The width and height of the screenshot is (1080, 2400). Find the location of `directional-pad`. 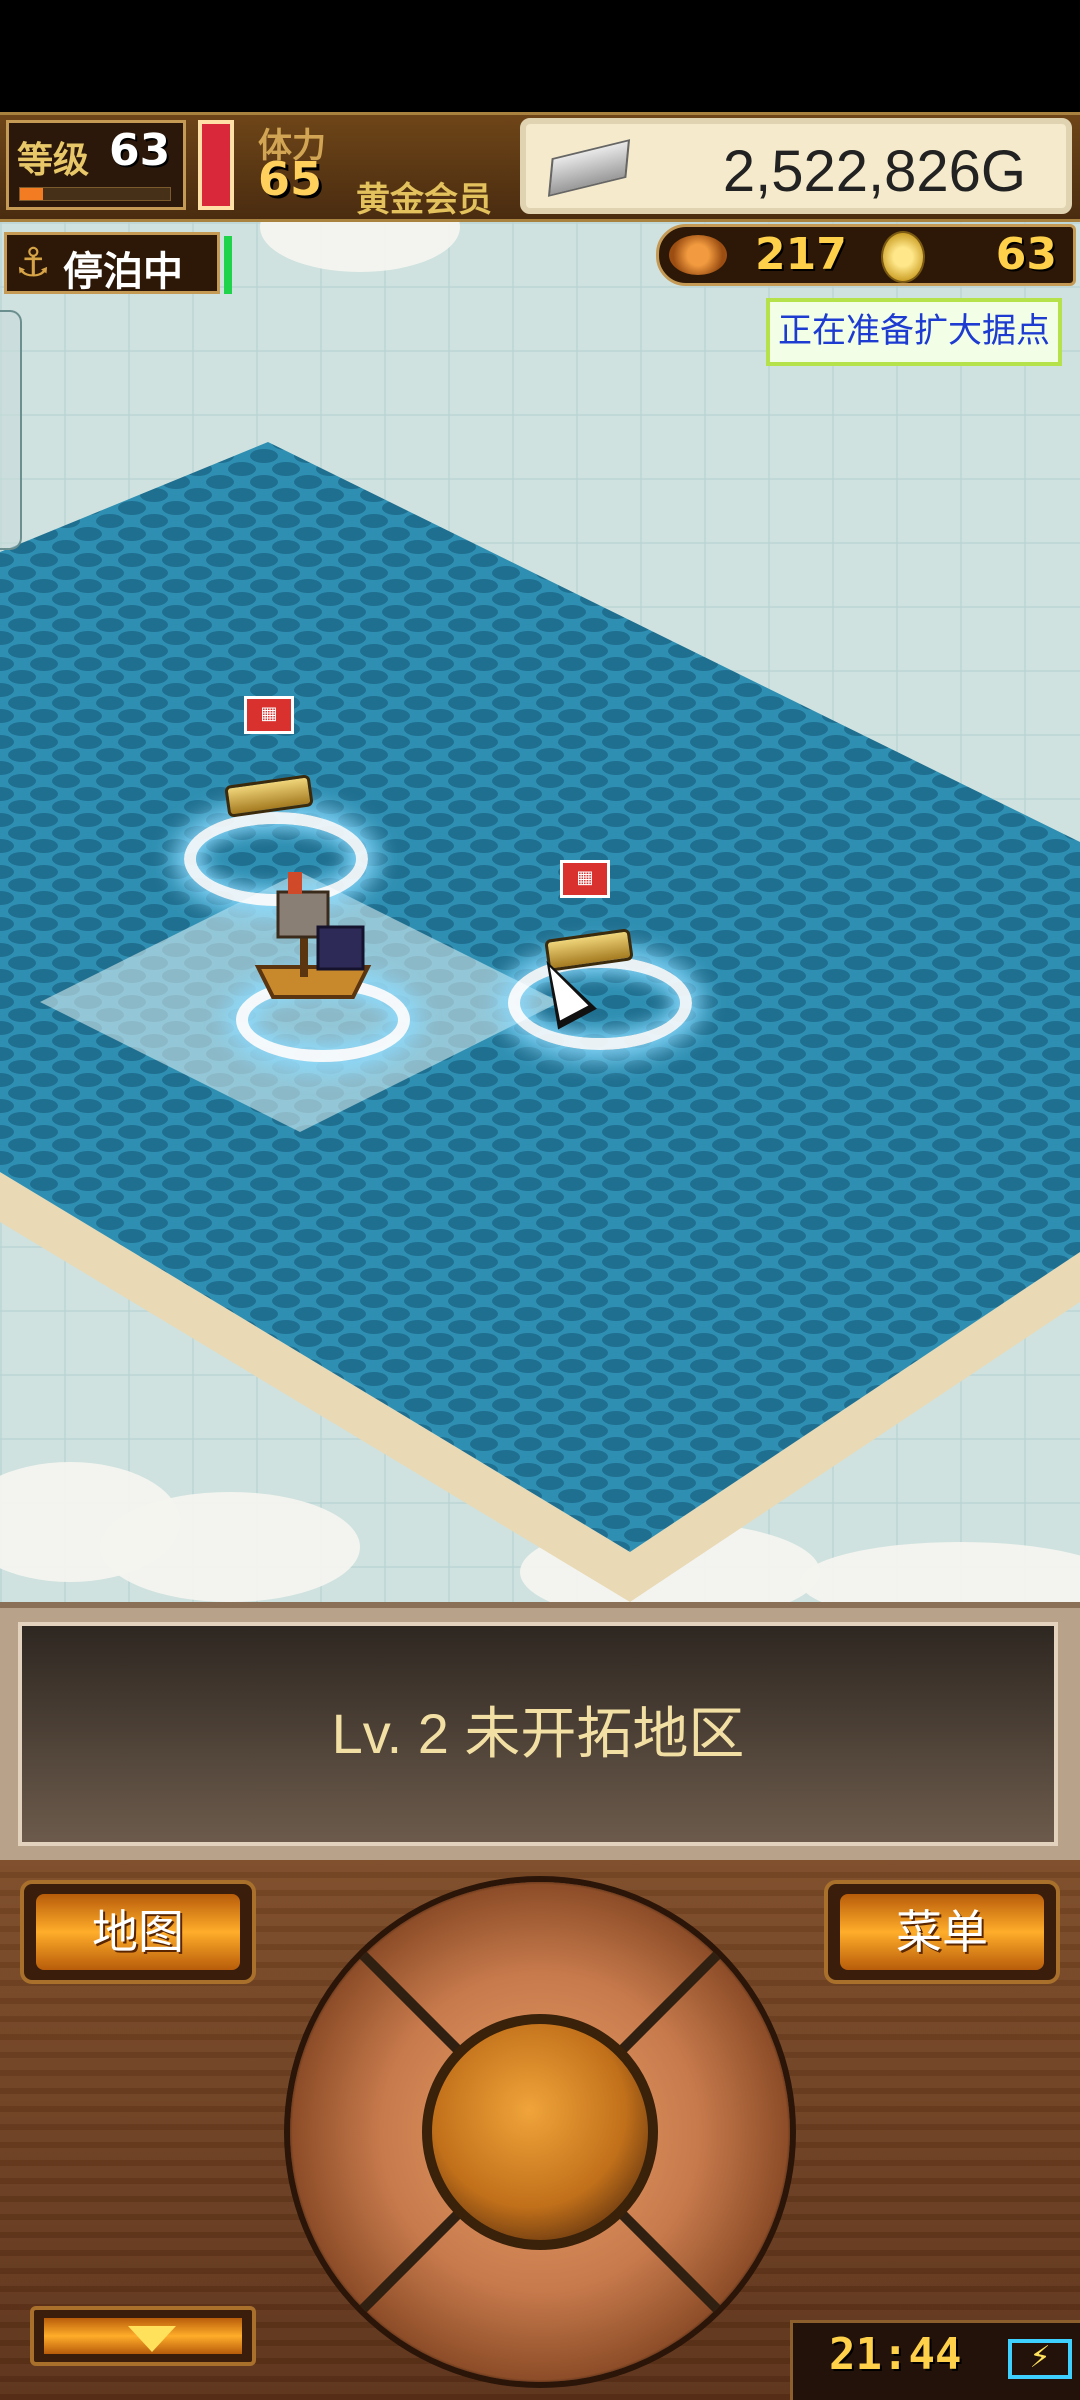

directional-pad is located at coordinates (540, 2132).